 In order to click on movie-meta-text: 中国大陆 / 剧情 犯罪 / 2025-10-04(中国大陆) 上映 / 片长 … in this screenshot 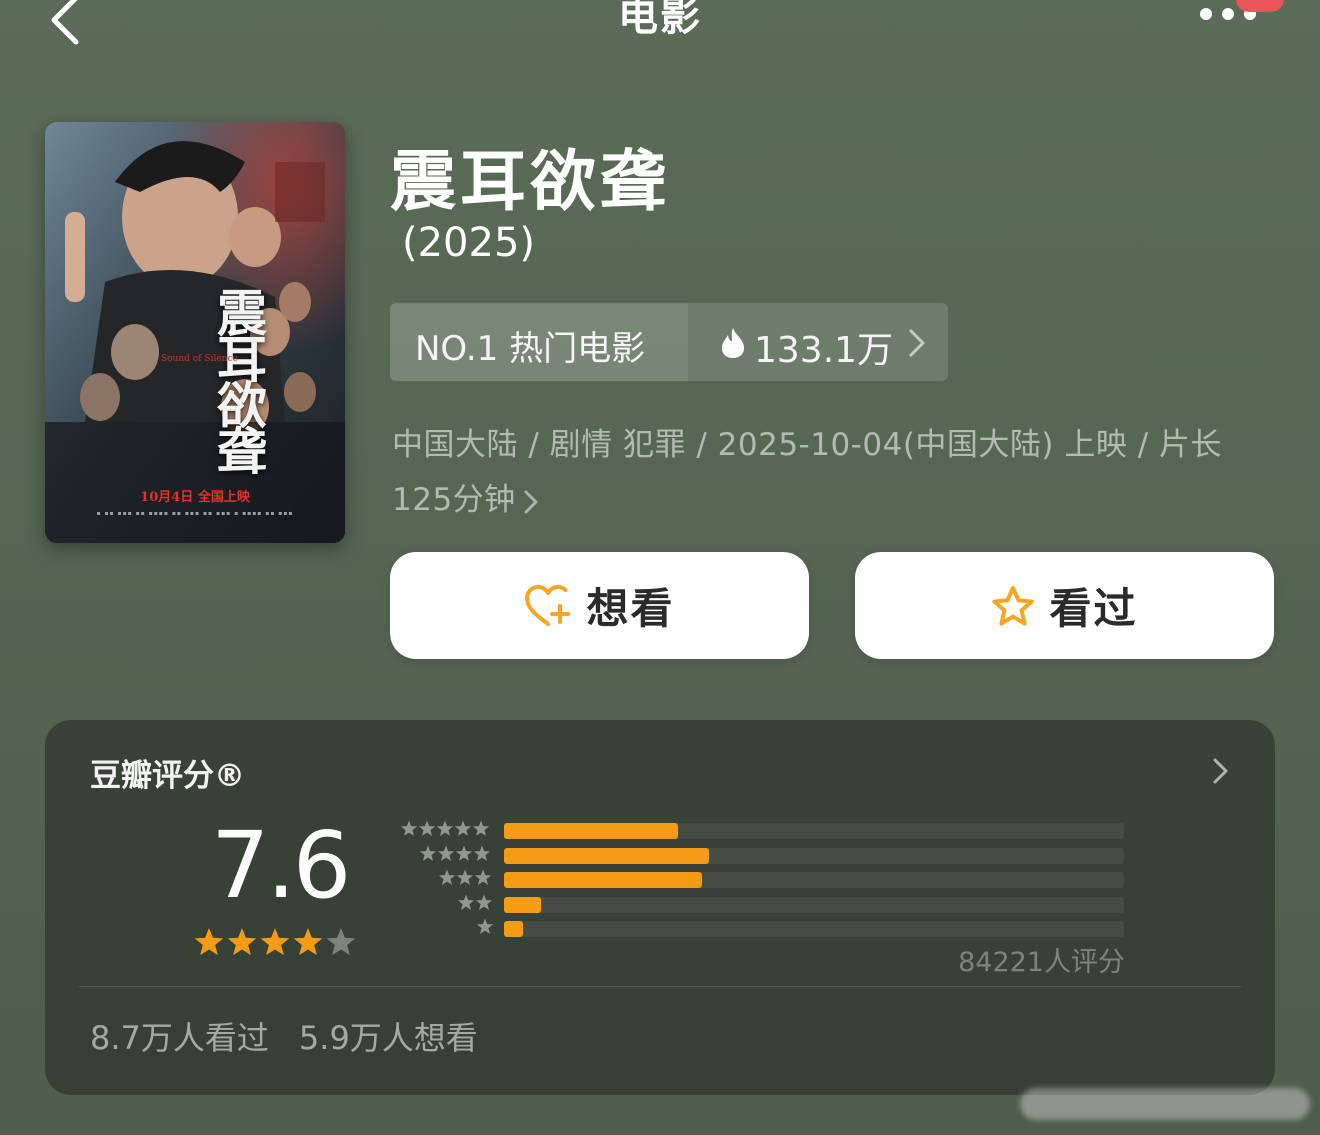, I will do `click(807, 472)`.